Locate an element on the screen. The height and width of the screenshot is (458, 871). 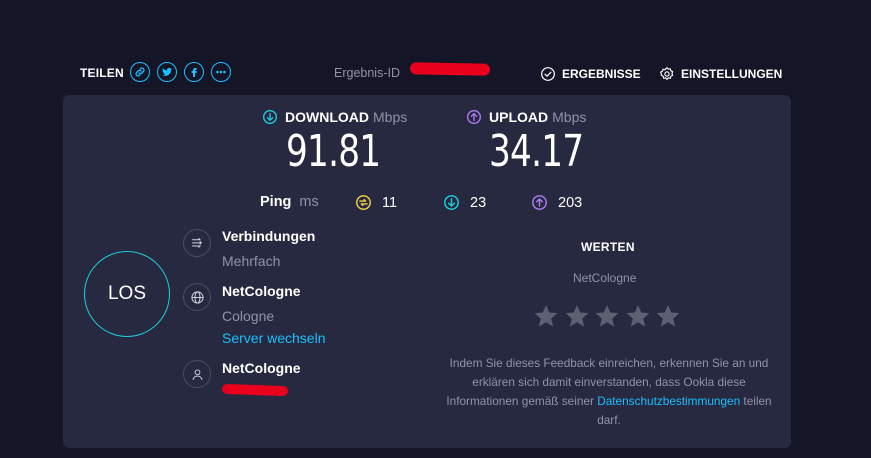
upload-header: UPLOAD Mbps is located at coordinates (526, 117).